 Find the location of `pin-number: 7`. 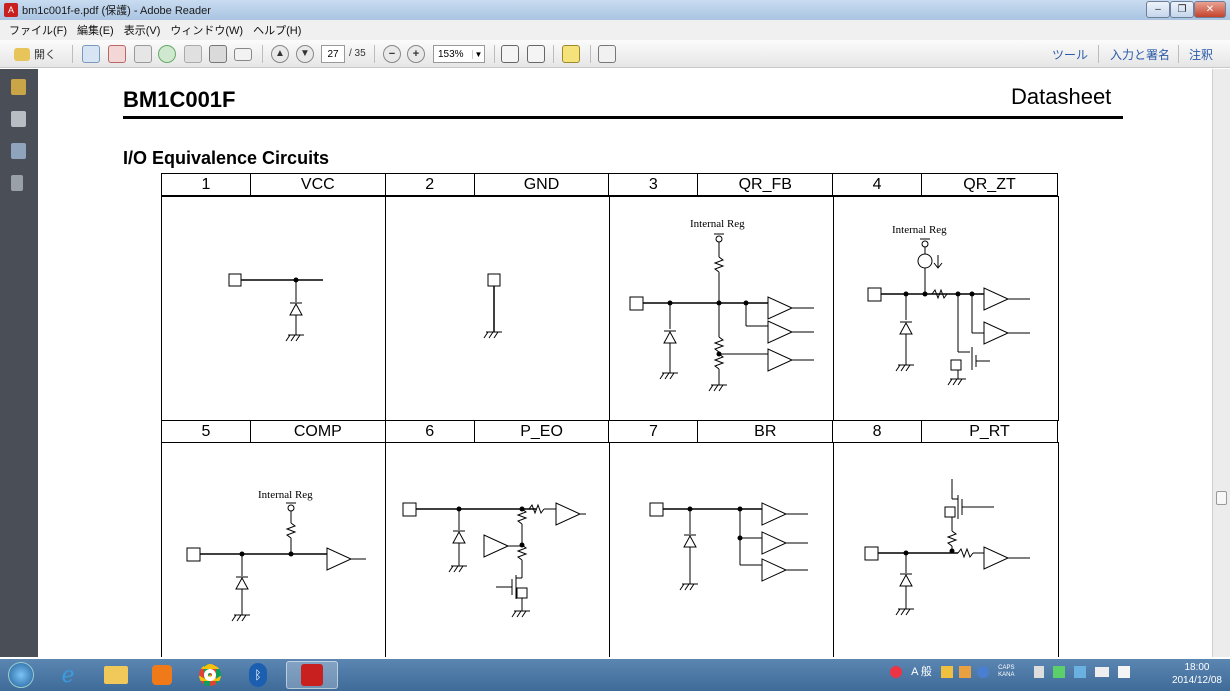

pin-number: 7 is located at coordinates (653, 431).